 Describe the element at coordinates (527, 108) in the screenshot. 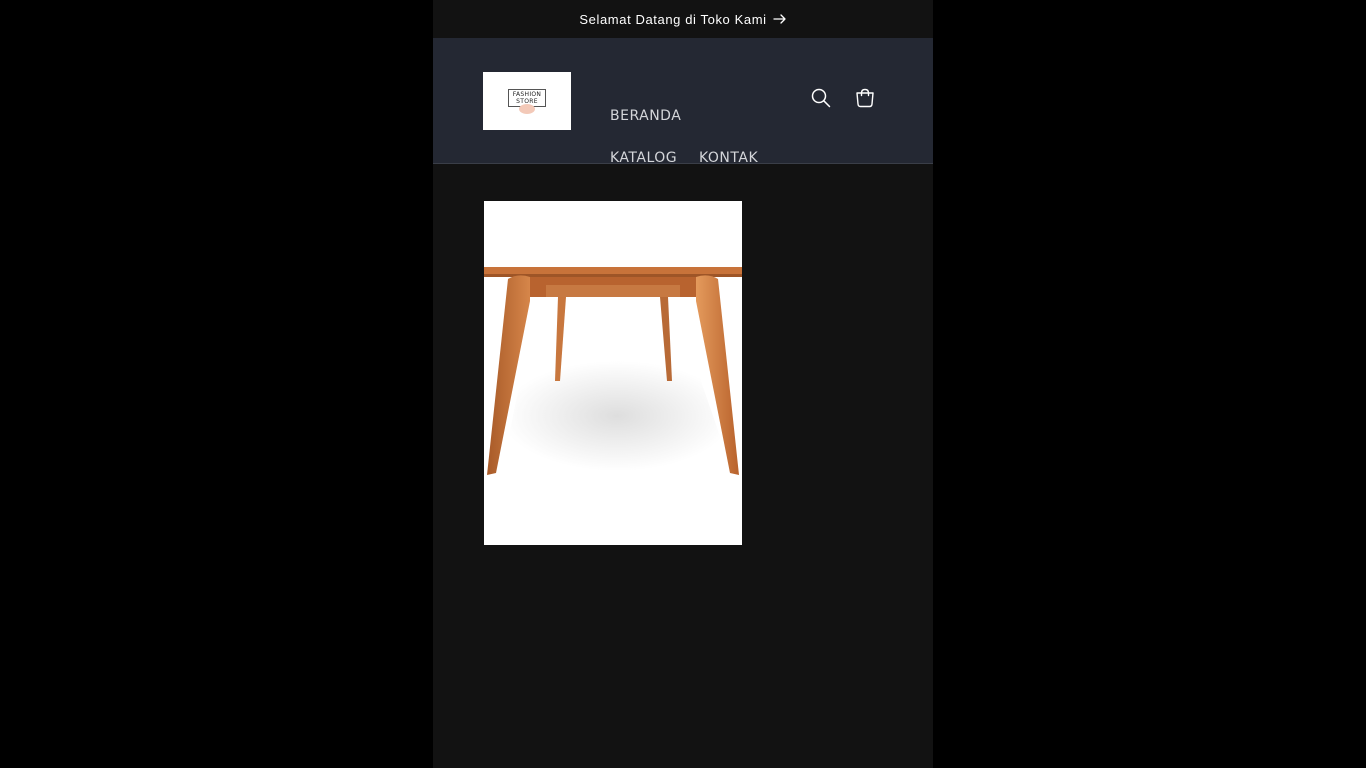

I see `logo-accent` at that location.